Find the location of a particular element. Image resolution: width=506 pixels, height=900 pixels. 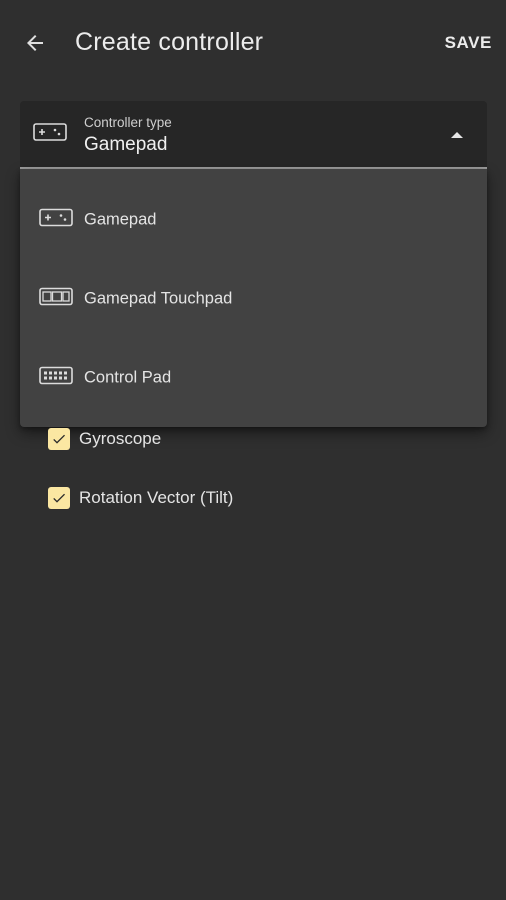

select-label: Controller type is located at coordinates (128, 122).